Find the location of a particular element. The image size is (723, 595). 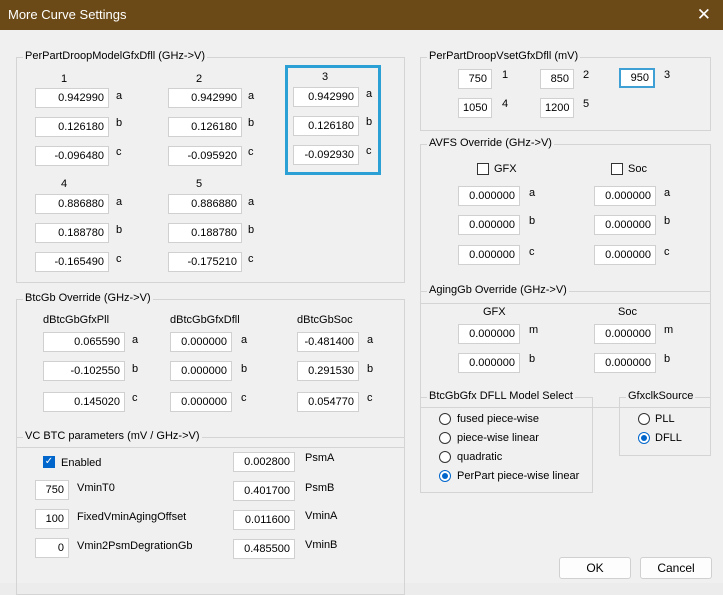

col1-header: 1 is located at coordinates (64, 79).